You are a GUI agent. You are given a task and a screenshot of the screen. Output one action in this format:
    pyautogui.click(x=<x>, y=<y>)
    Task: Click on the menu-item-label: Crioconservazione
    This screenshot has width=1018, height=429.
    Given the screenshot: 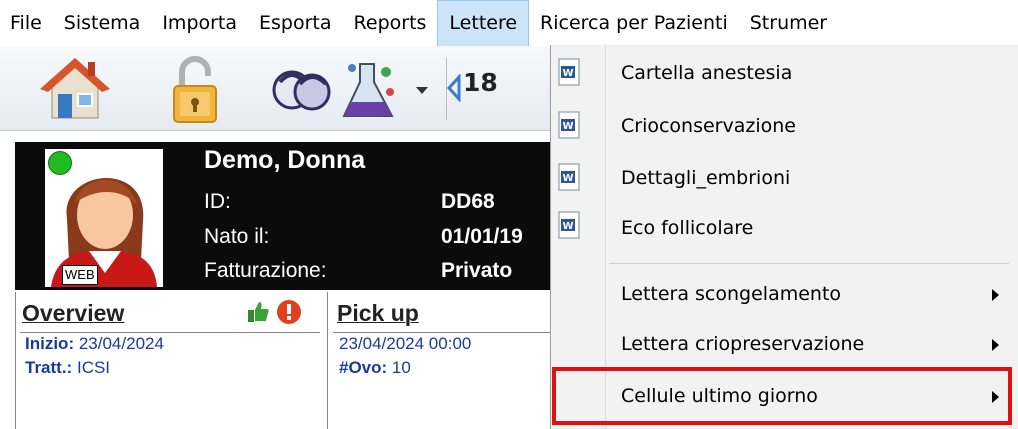 What is the action you would take?
    pyautogui.click(x=708, y=126)
    